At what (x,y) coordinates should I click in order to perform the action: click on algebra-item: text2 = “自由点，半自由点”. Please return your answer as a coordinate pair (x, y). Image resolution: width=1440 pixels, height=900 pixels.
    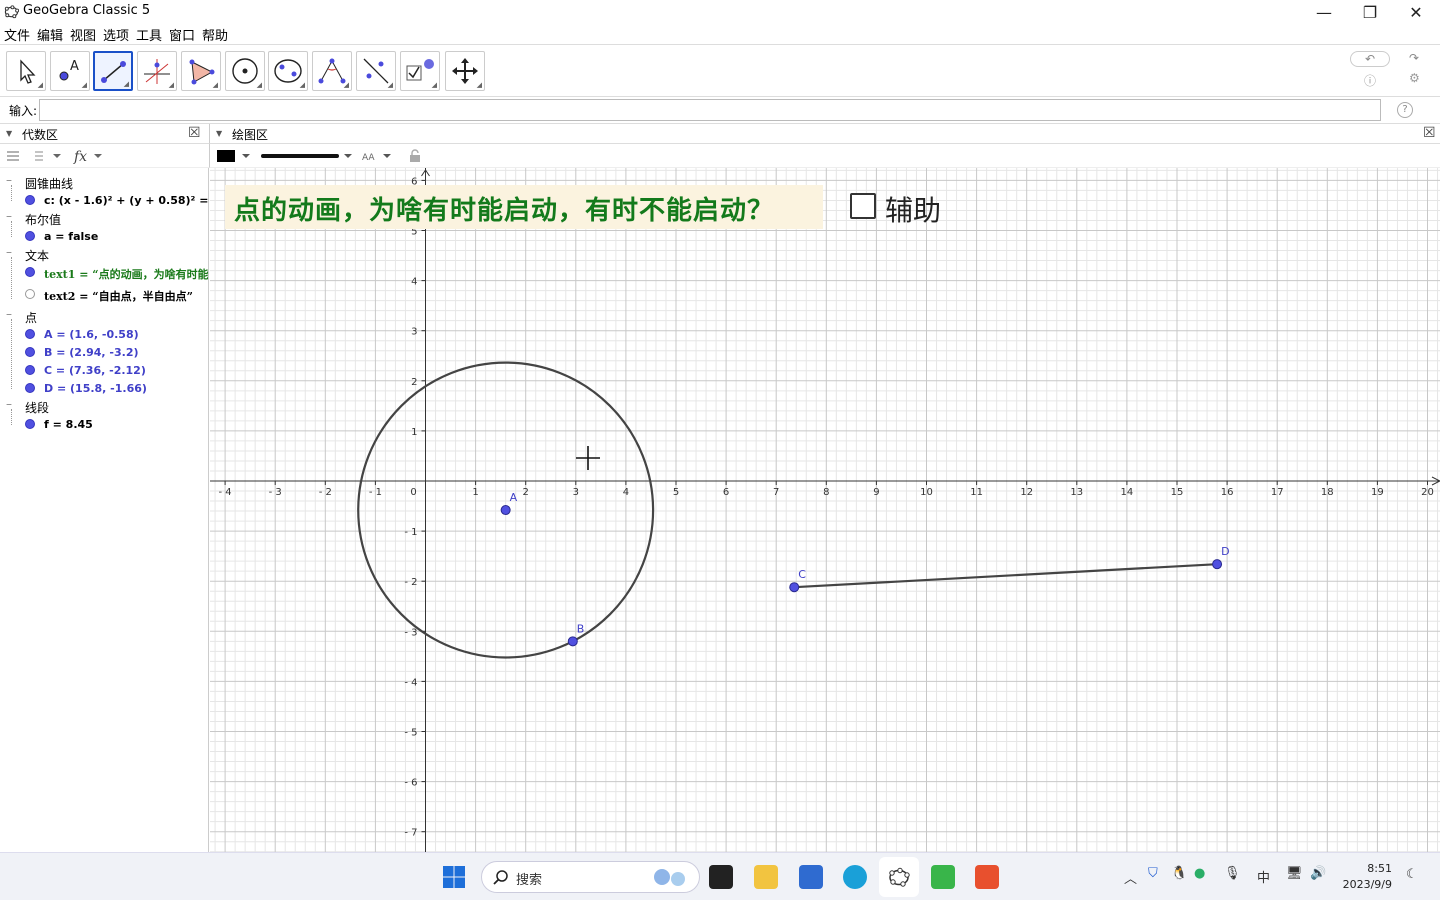
    Looking at the image, I should click on (104, 296).